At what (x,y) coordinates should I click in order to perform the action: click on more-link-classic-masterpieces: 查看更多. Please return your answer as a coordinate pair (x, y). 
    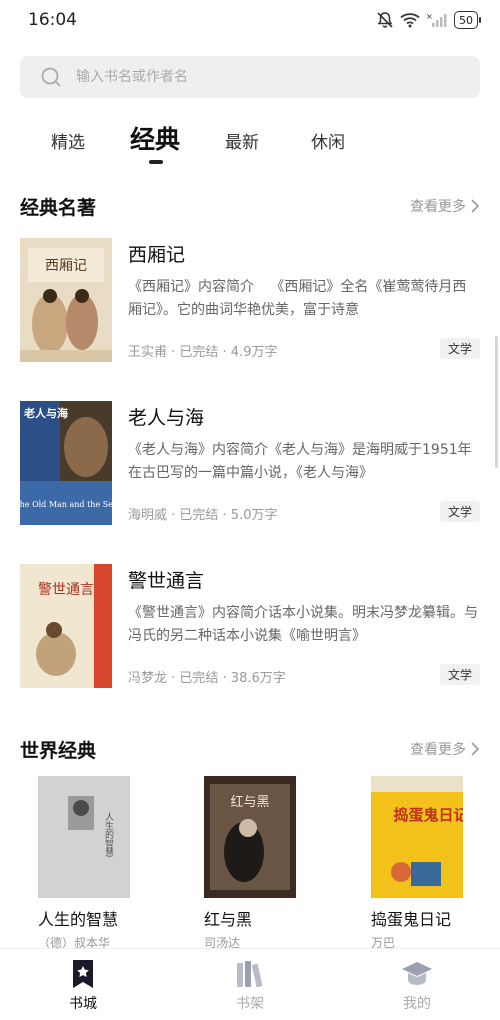
    Looking at the image, I should click on (445, 206).